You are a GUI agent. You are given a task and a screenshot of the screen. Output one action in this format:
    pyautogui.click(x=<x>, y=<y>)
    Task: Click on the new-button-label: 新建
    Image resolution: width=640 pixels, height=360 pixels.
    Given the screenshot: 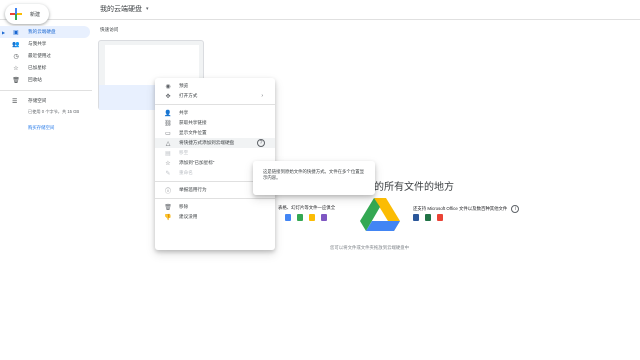 What is the action you would take?
    pyautogui.click(x=35, y=14)
    